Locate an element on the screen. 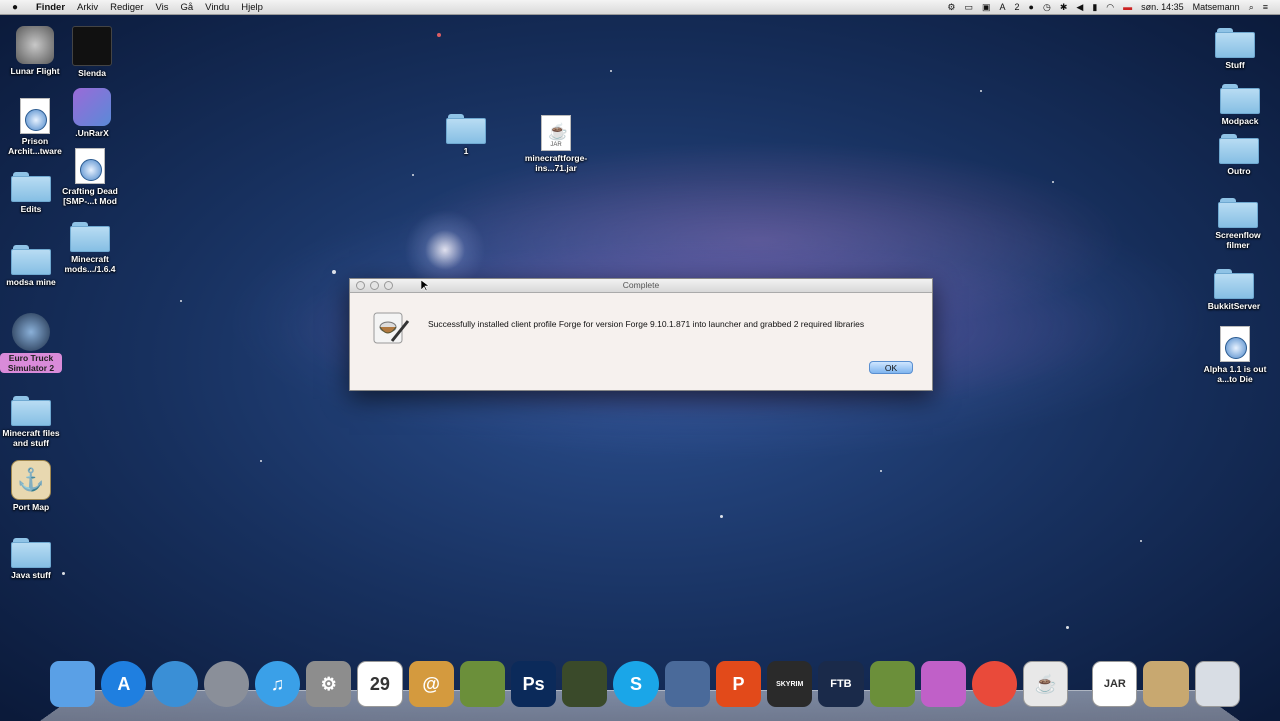  unrarx-icon is located at coordinates (92, 107).